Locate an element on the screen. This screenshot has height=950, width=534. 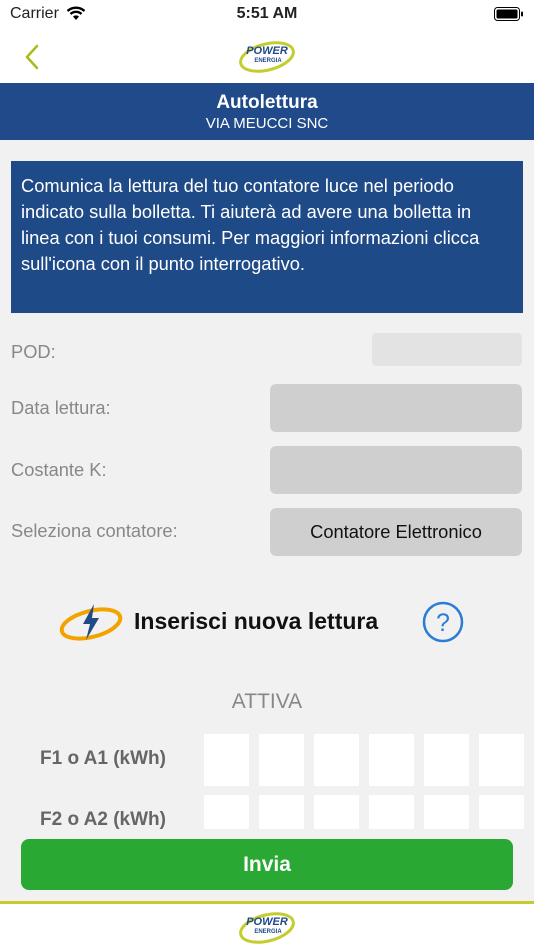
lightning-bolt-icon is located at coordinates (91, 622).